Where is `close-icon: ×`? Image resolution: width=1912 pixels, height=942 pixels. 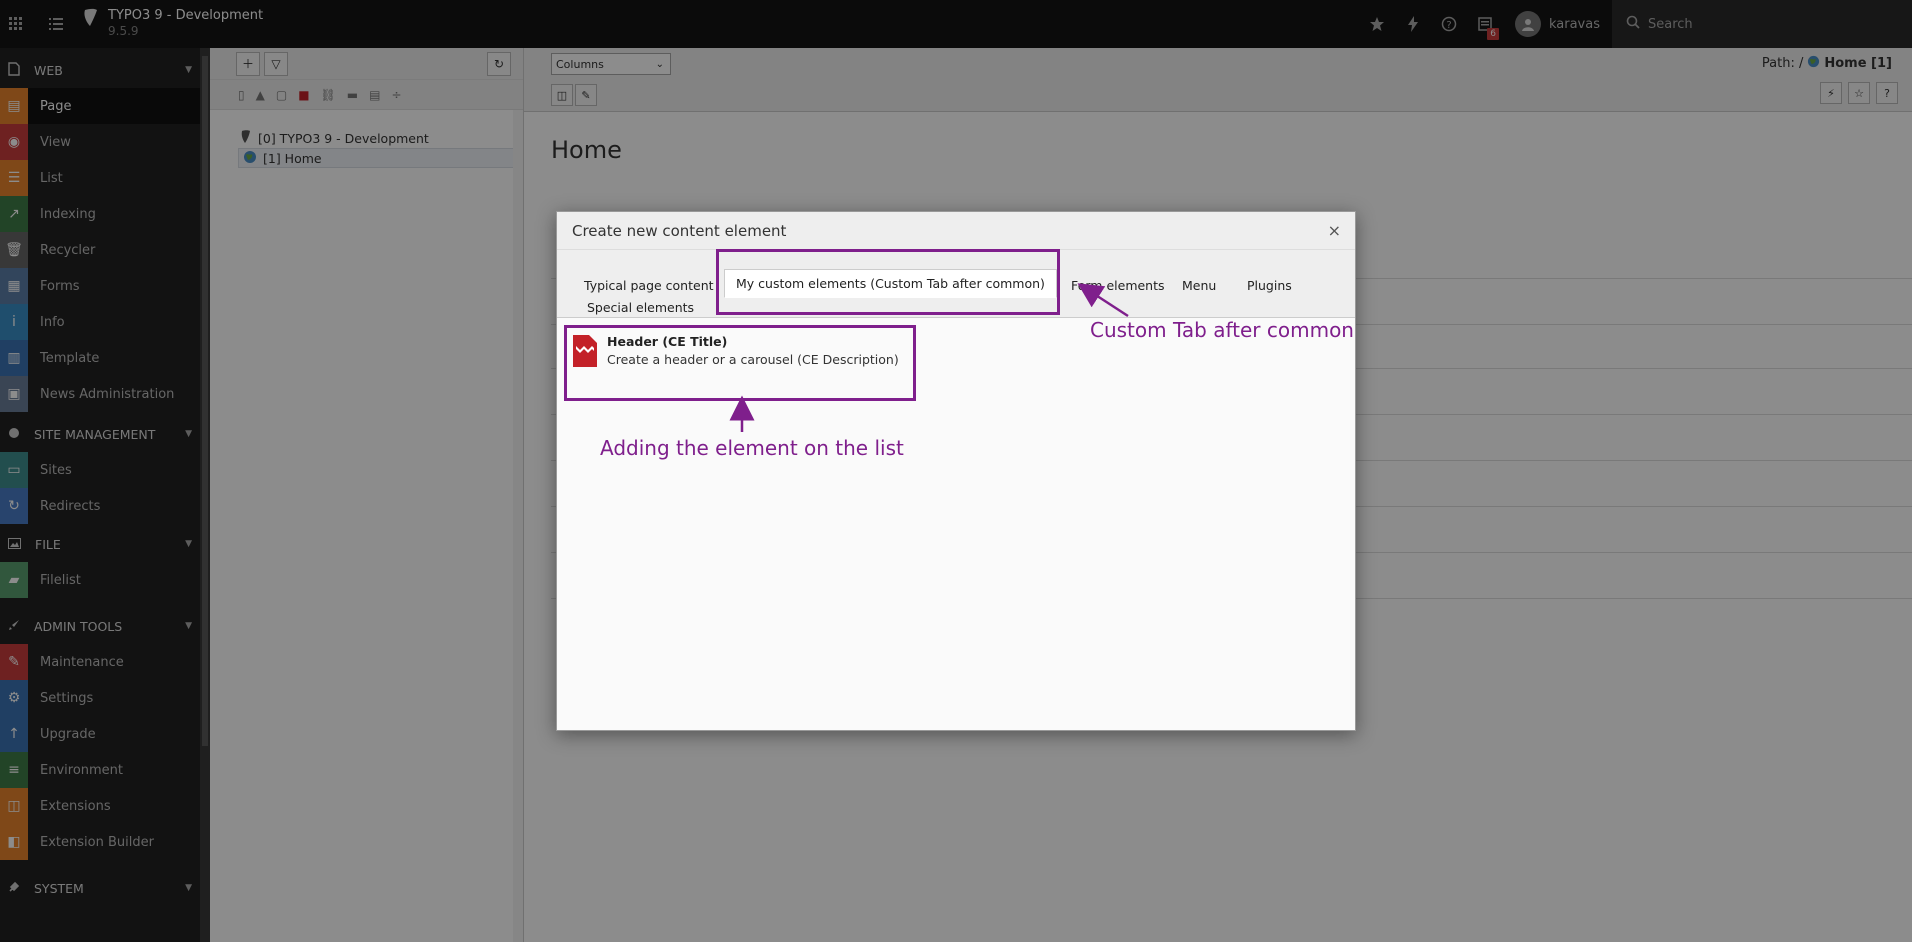
close-icon: × is located at coordinates (1334, 230).